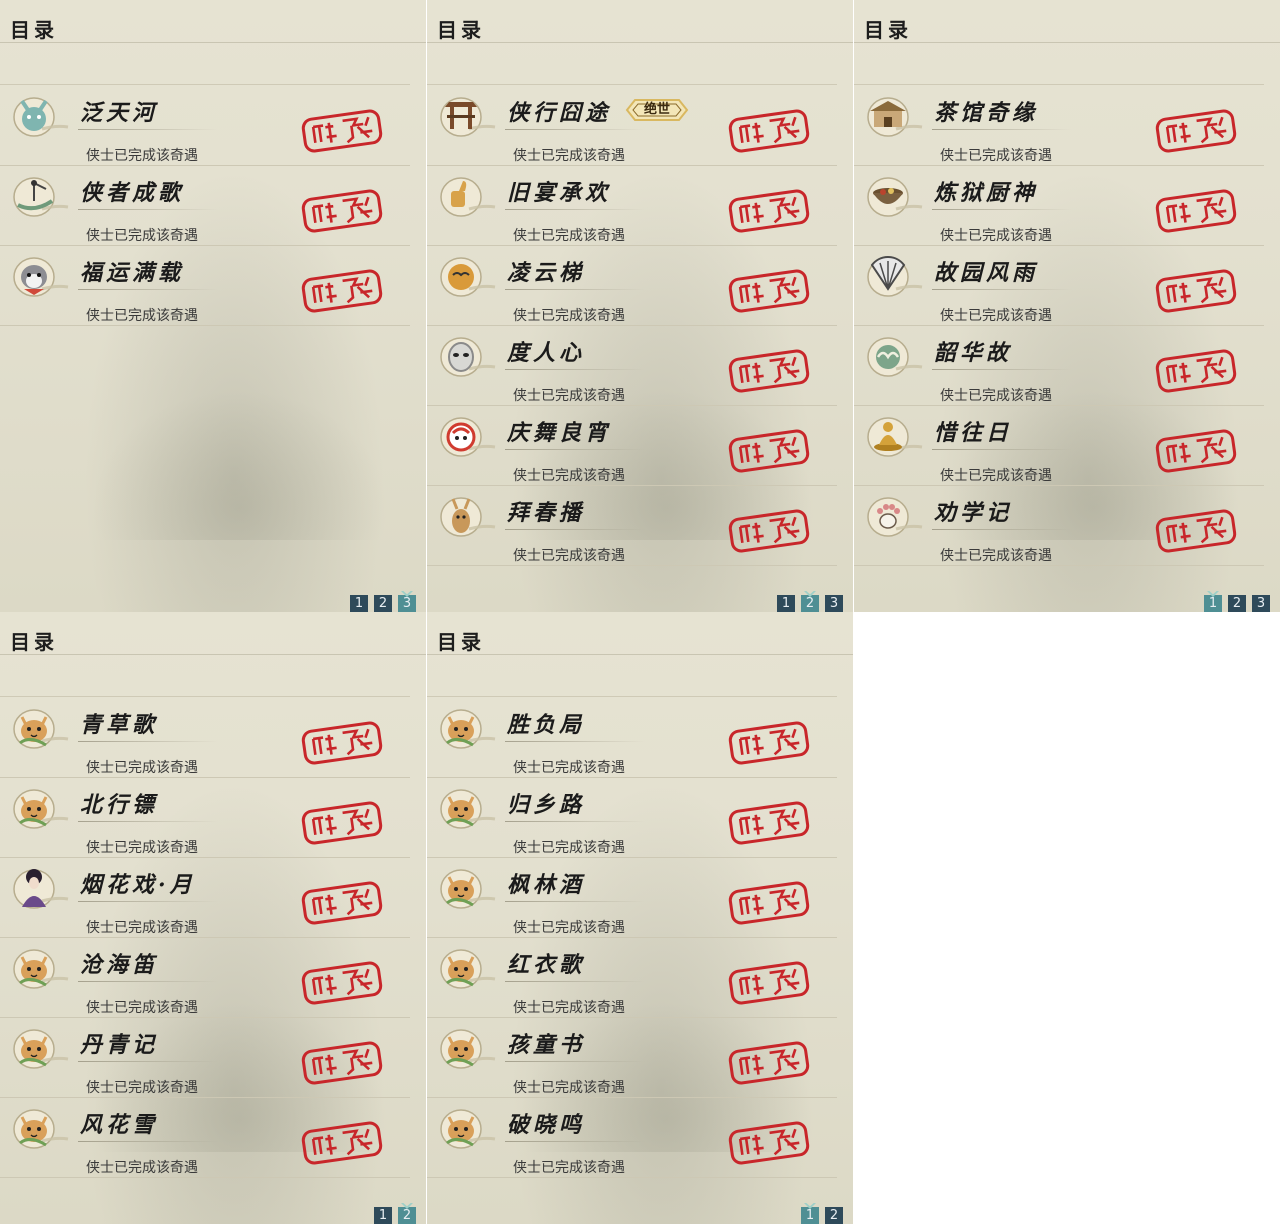  Describe the element at coordinates (205, 1057) in the screenshot. I see `adventure-row: 丹青记侠士已完成该奇遇` at that location.